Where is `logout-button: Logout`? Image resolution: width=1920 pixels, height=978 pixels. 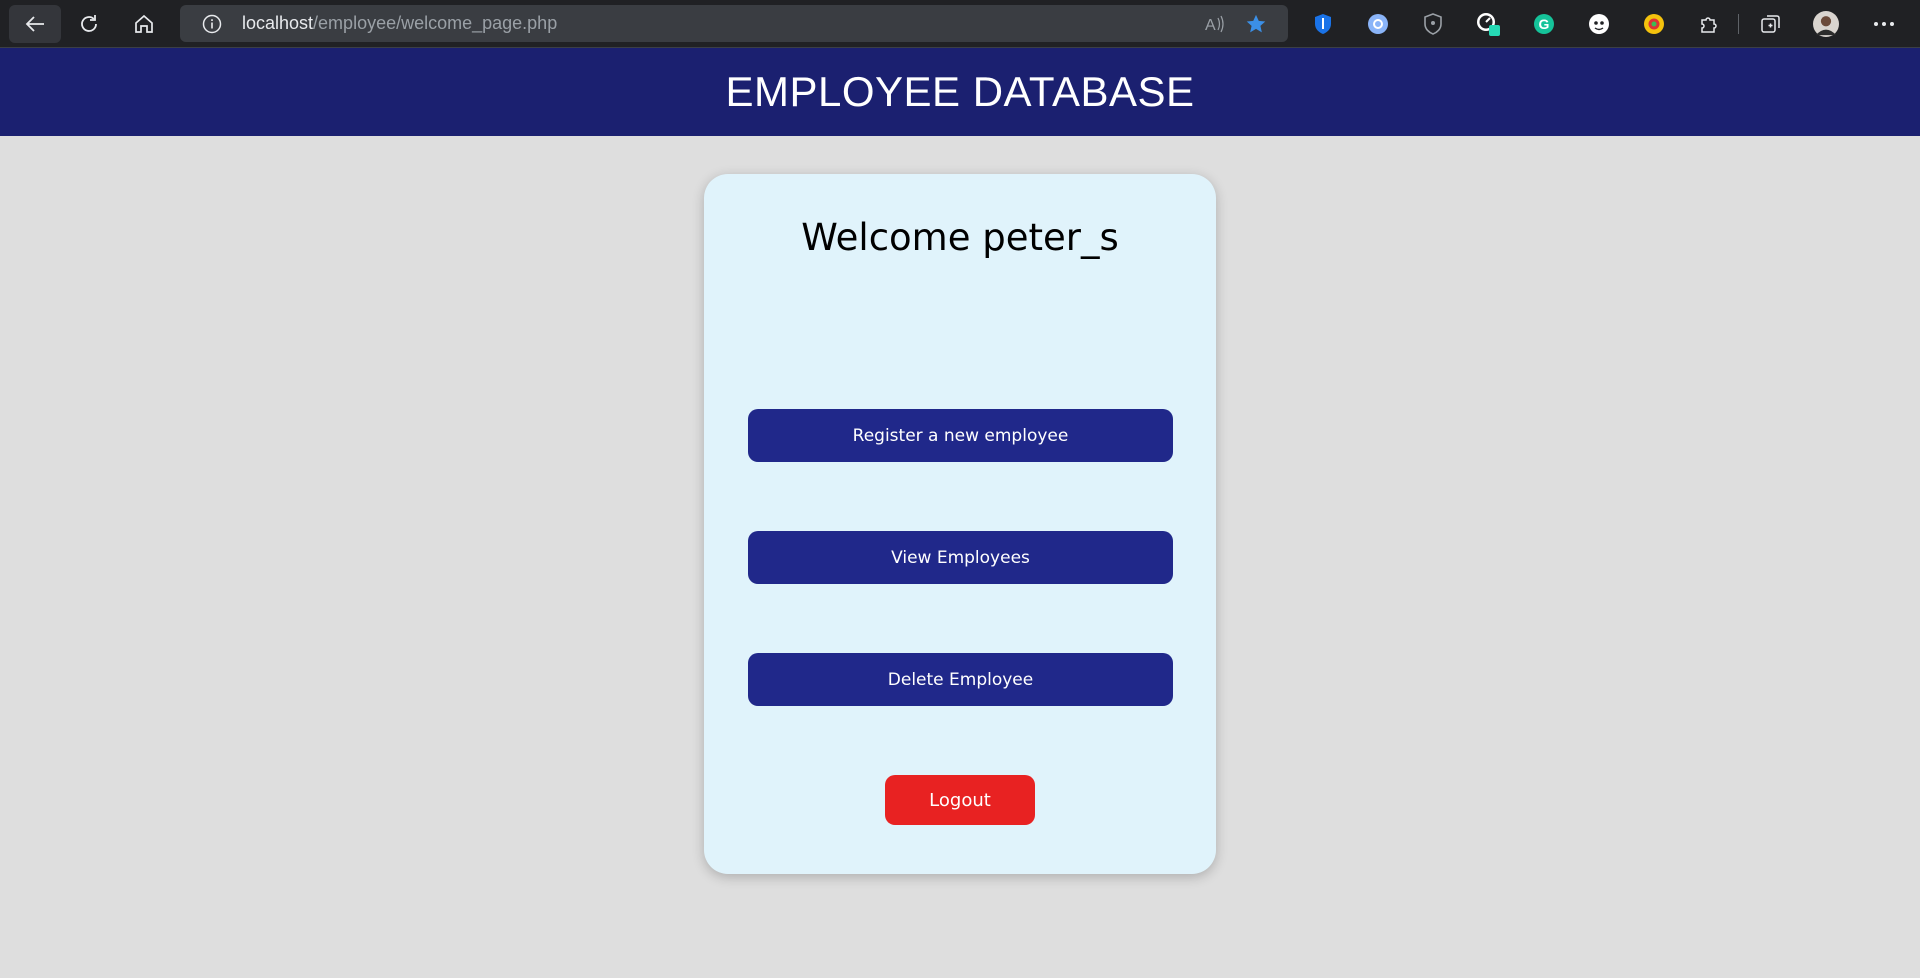 logout-button: Logout is located at coordinates (960, 800).